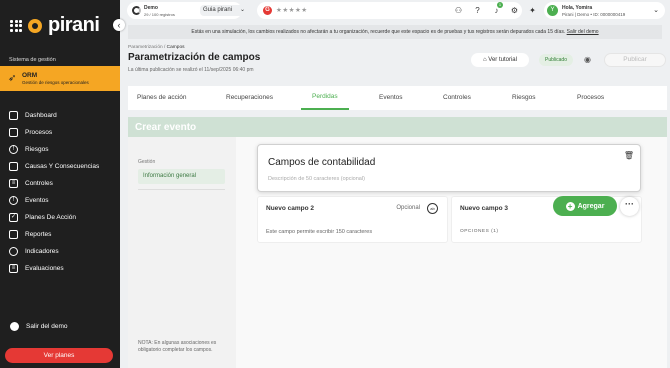 This screenshot has height=368, width=670. I want to click on more-options-icon: ···, so click(629, 206).